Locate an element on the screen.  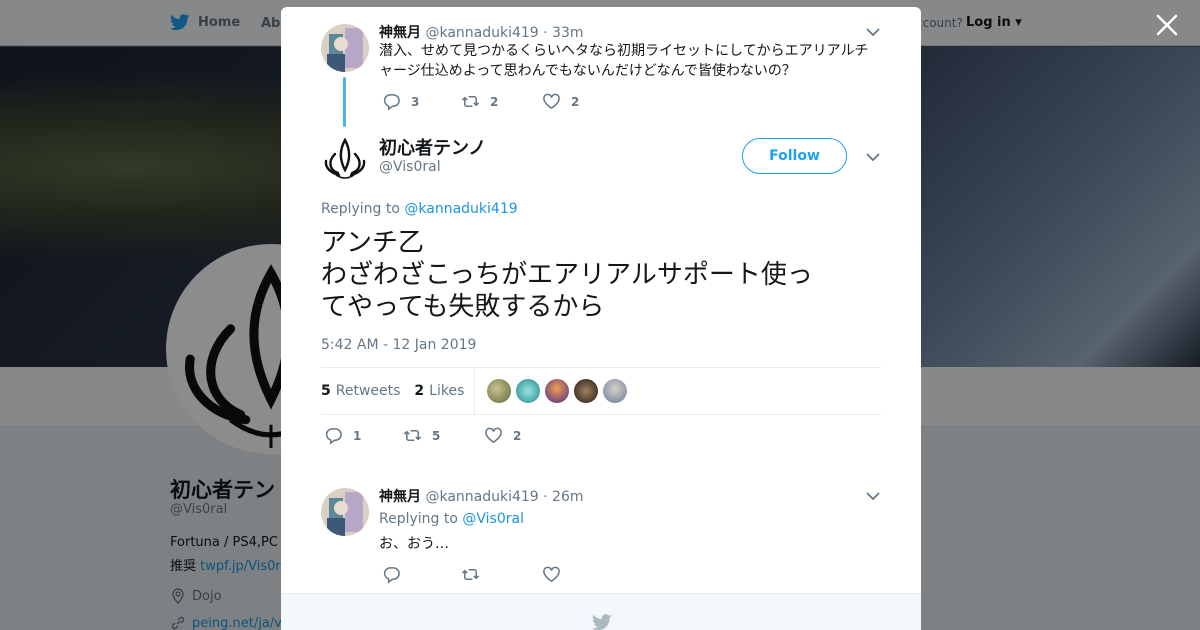
parent-tweet-time: · 33m is located at coordinates (563, 33).